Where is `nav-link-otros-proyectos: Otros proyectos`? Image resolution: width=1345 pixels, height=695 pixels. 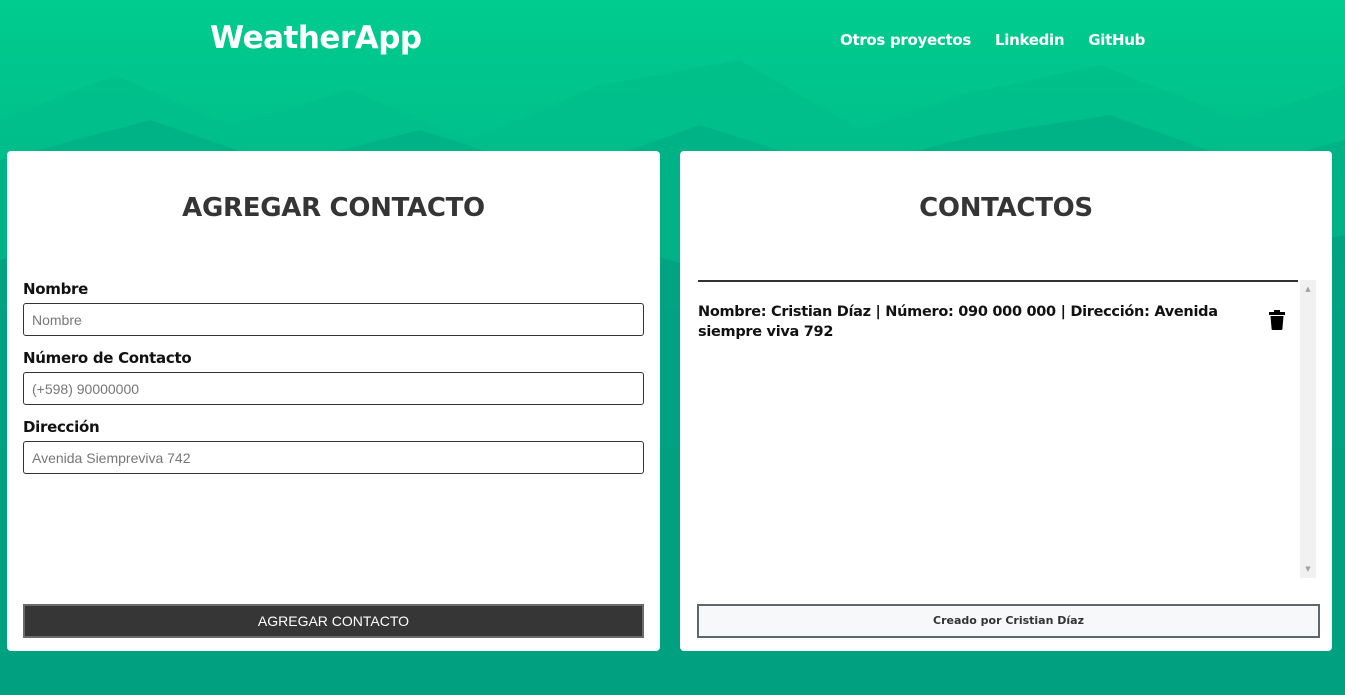 nav-link-otros-proyectos: Otros proyectos is located at coordinates (905, 40).